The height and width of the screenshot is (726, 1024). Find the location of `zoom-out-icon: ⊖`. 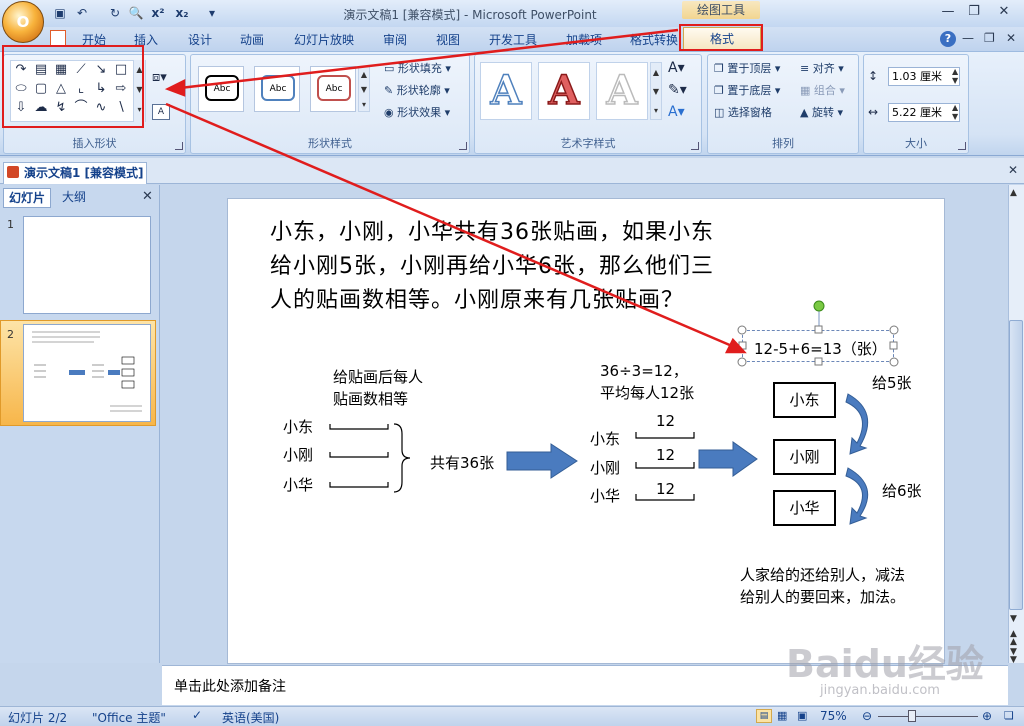

zoom-out-icon: ⊖ is located at coordinates (867, 716).